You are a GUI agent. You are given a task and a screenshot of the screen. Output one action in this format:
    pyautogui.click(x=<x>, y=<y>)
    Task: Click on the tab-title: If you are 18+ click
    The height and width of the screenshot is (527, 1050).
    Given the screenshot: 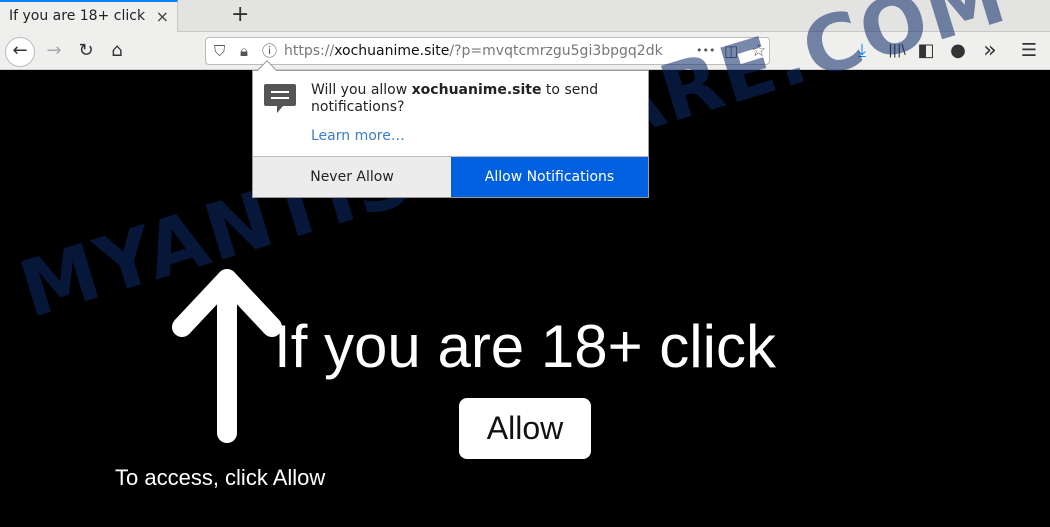 What is the action you would take?
    pyautogui.click(x=77, y=16)
    